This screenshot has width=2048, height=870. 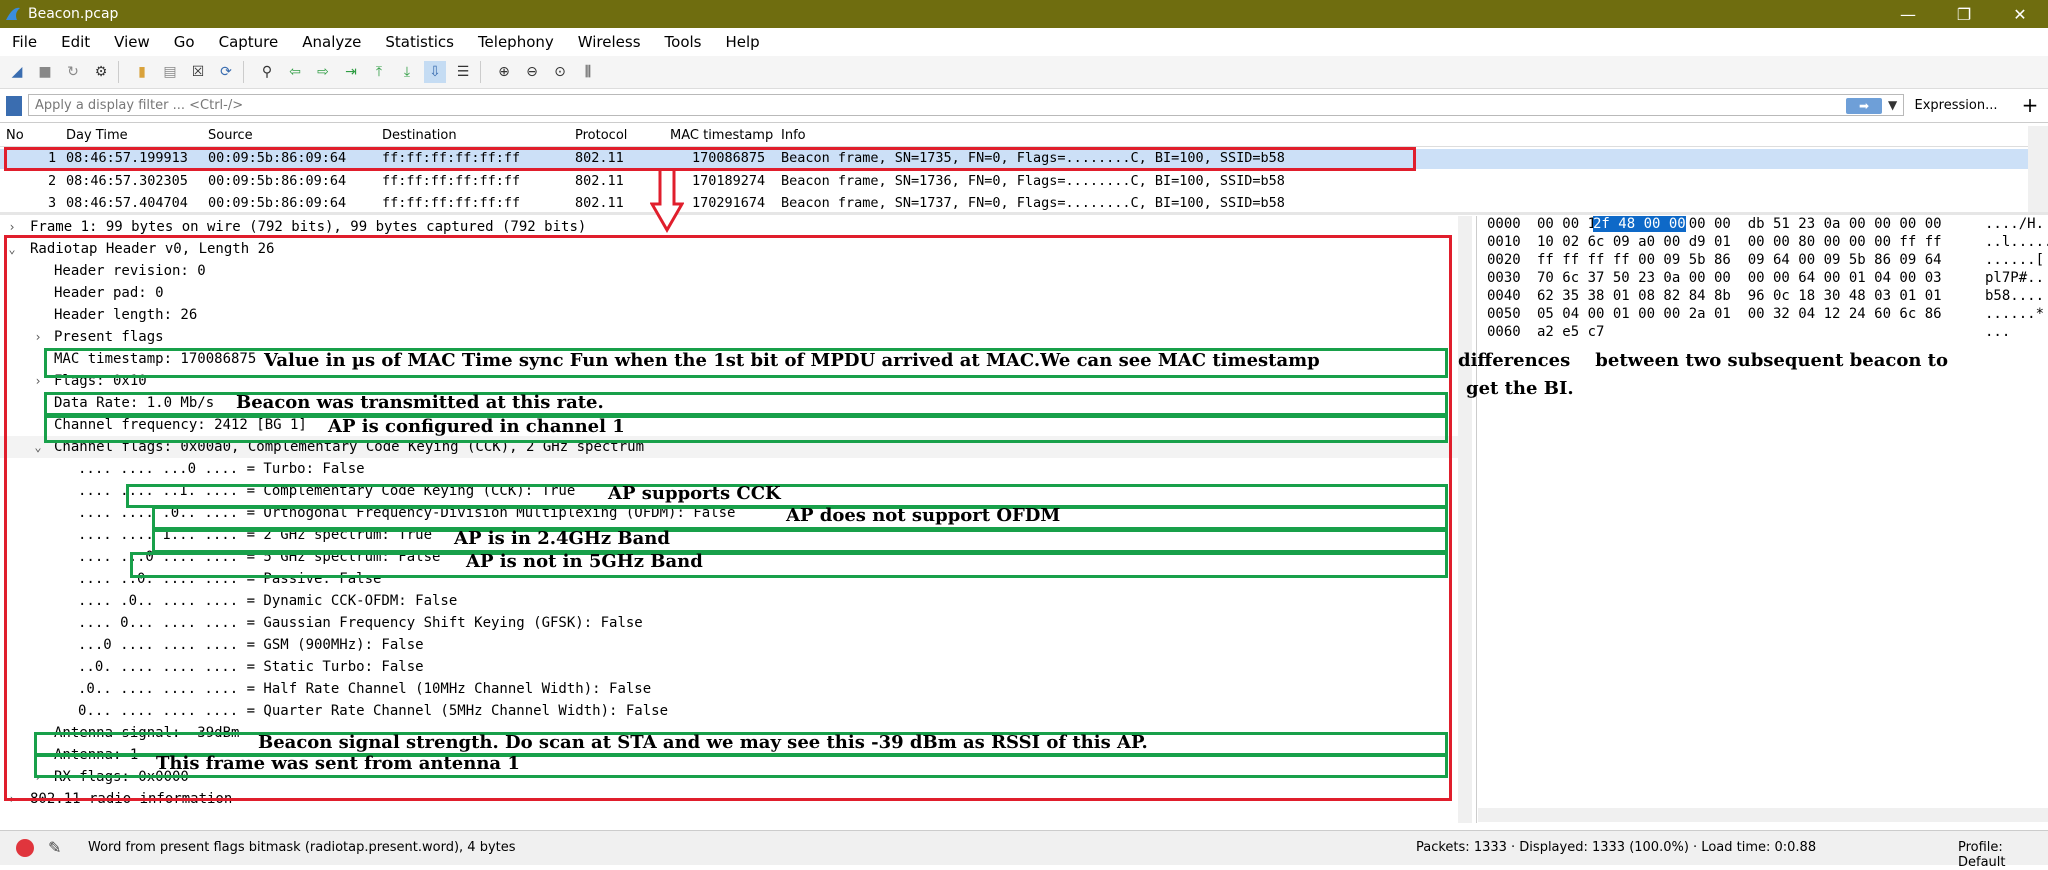 I want to click on autoscroll-icon: ⇩, so click(x=435, y=72).